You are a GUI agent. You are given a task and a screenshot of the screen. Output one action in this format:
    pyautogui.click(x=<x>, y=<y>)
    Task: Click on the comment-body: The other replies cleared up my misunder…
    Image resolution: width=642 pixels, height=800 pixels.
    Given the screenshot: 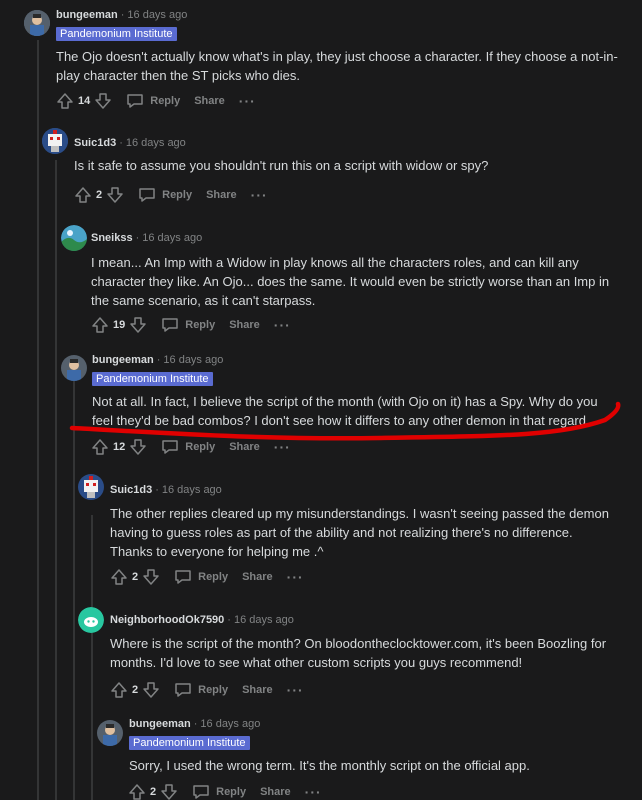 What is the action you would take?
    pyautogui.click(x=359, y=532)
    